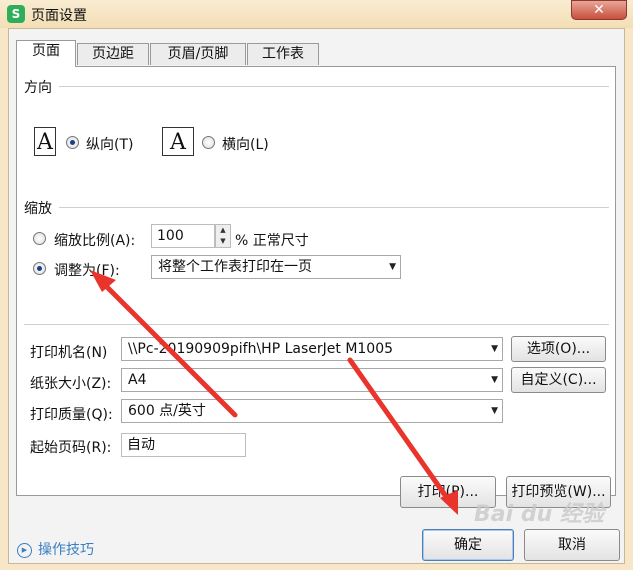 This screenshot has height=570, width=633. What do you see at coordinates (245, 145) in the screenshot?
I see `landscape-label: 横向(L)` at bounding box center [245, 145].